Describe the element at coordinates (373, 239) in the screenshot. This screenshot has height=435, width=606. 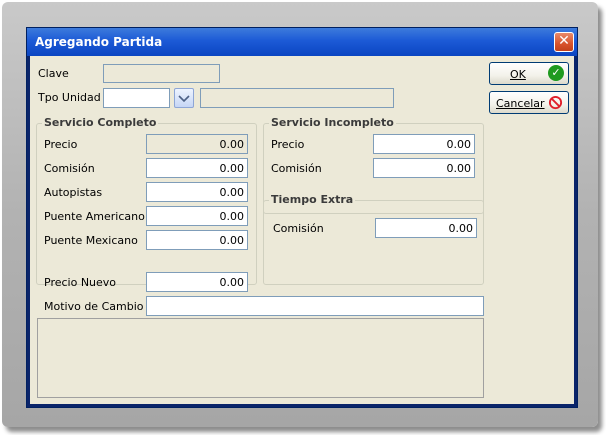
I see `tiempo-extra-group: Tiempo Extra` at that location.